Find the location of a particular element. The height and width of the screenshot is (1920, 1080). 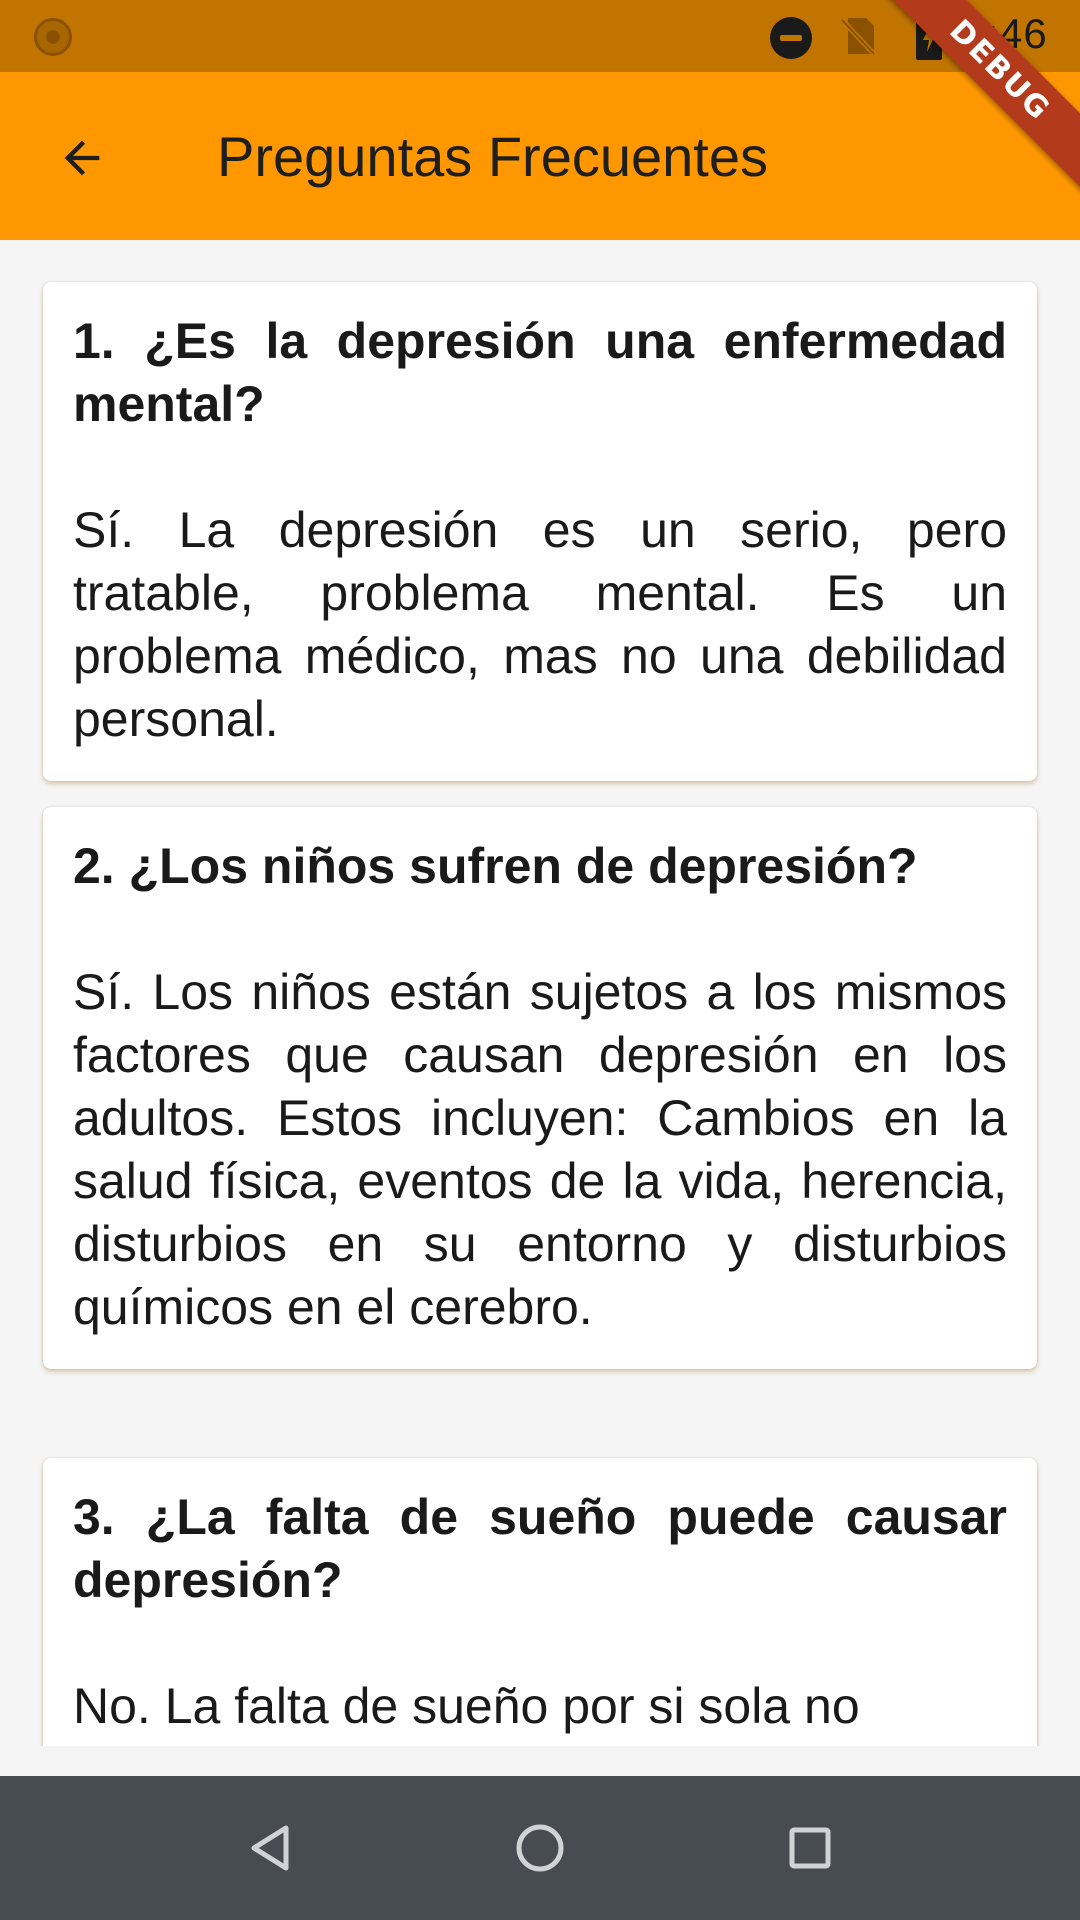

status-time: 4:46 is located at coordinates (1005, 33).